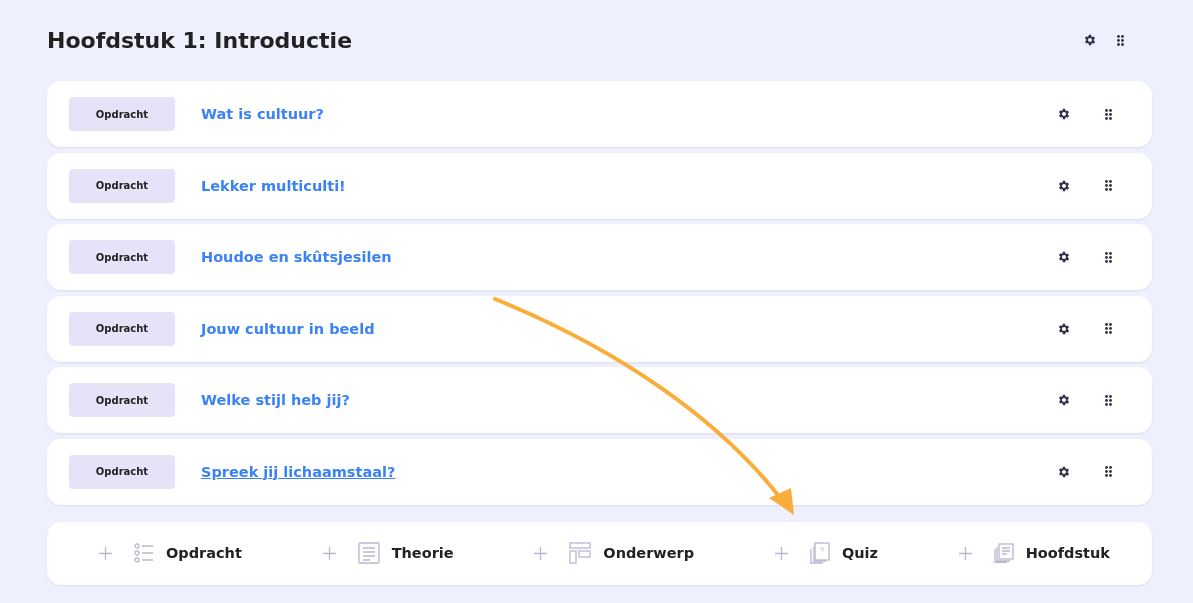 Image resolution: width=1193 pixels, height=603 pixels. What do you see at coordinates (614, 553) in the screenshot?
I see `add-button: Onderwerp` at bounding box center [614, 553].